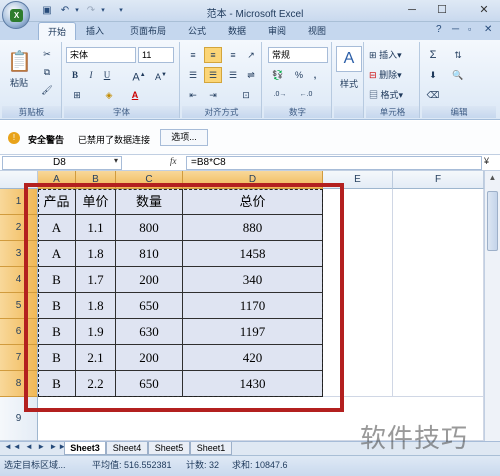  What do you see at coordinates (358, 180) in the screenshot?
I see `column-header-e: E` at bounding box center [358, 180].